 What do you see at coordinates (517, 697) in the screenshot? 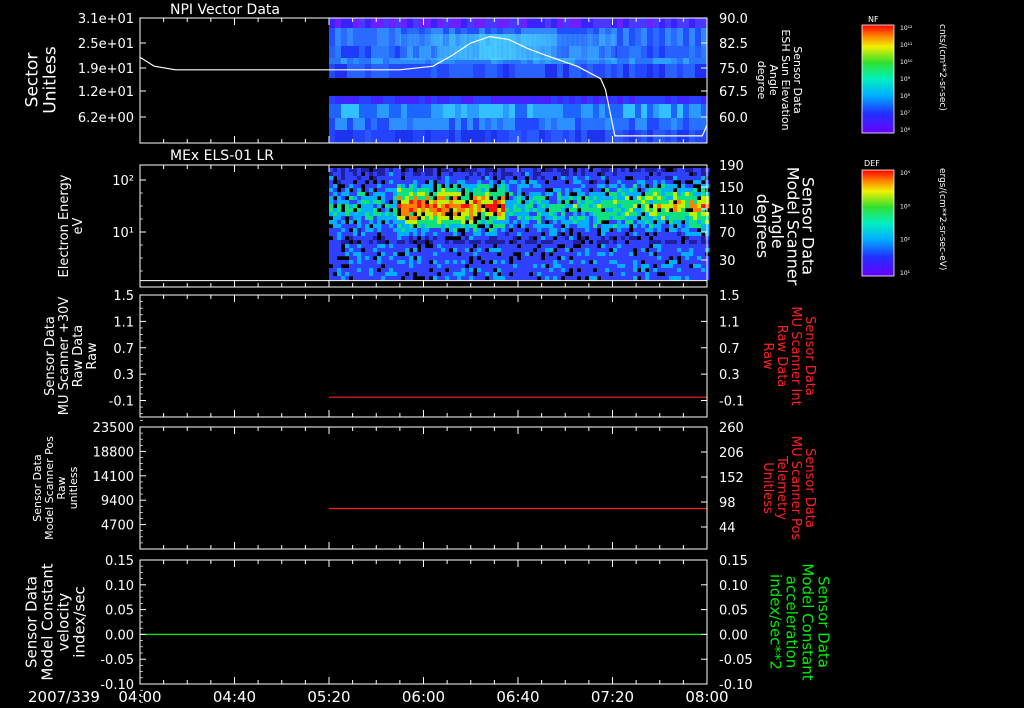
I see `time-tick-label: 06:40` at bounding box center [517, 697].